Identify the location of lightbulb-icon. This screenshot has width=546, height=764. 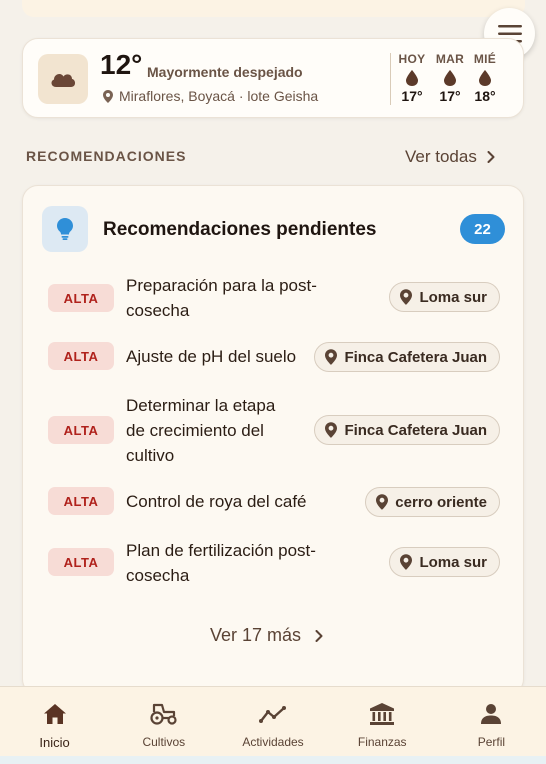
(65, 229).